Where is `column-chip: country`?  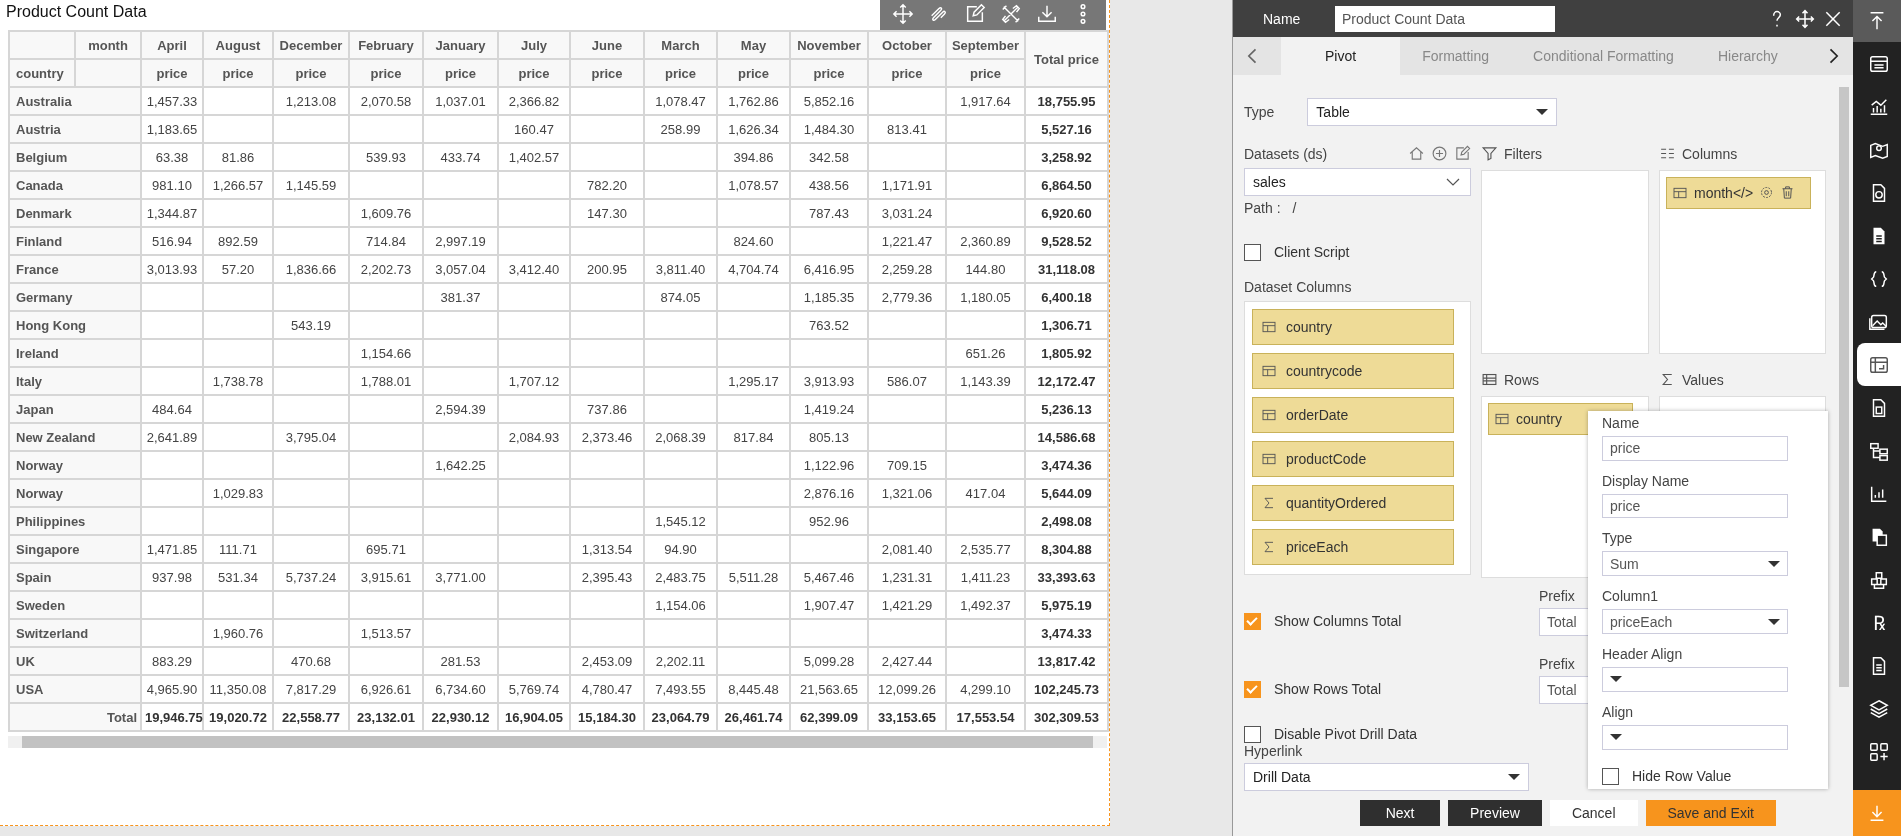
column-chip: country is located at coordinates (1353, 326).